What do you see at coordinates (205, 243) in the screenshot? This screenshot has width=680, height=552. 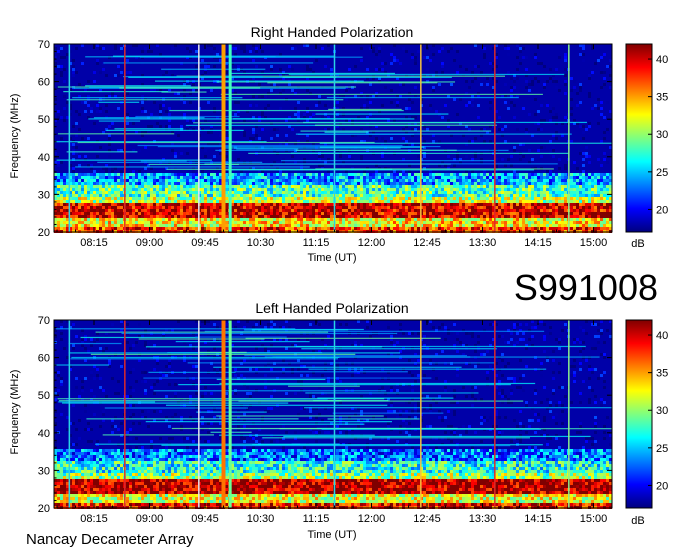 I see `x-tick-label: 09:45` at bounding box center [205, 243].